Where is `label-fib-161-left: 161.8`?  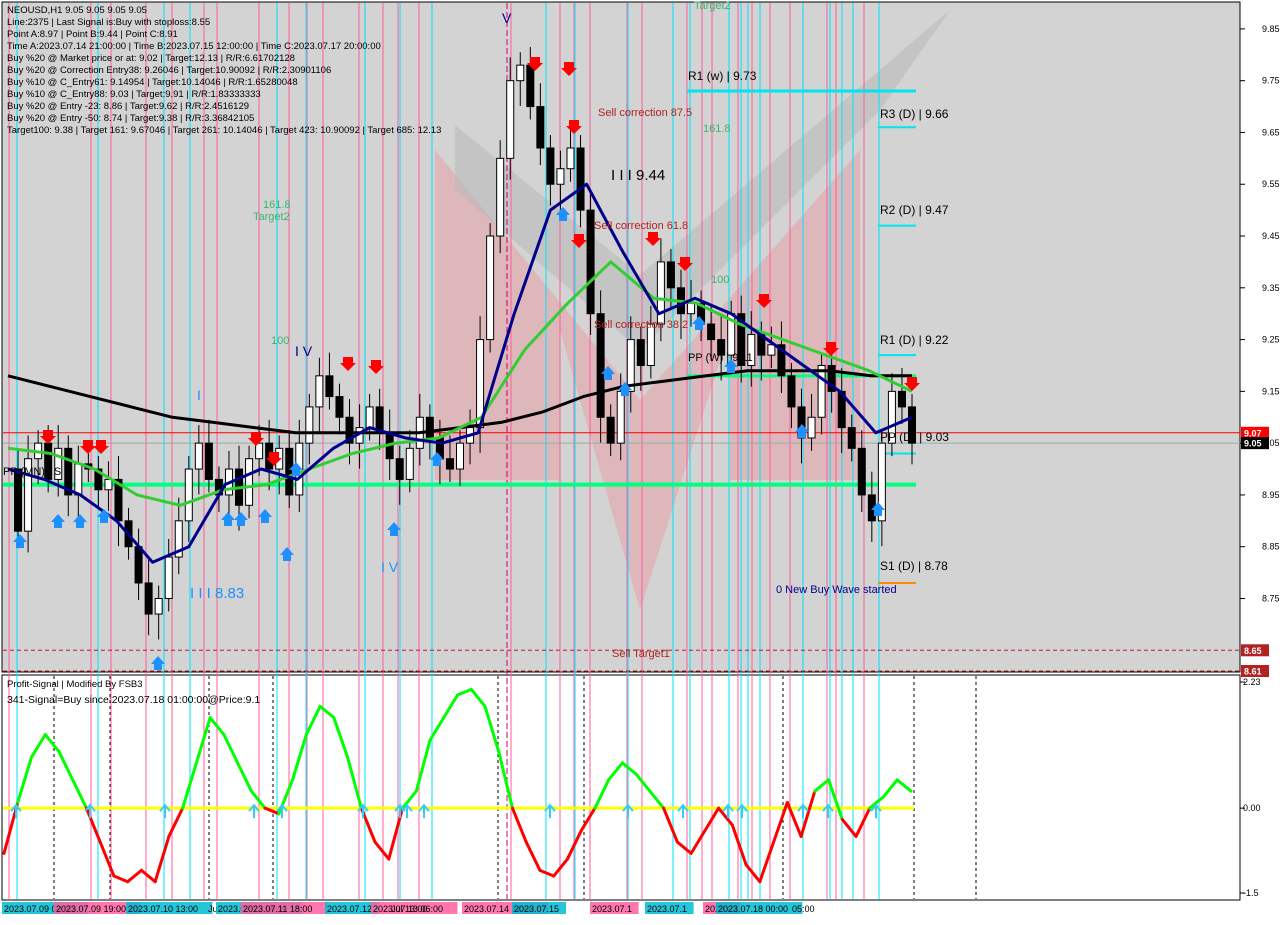
label-fib-161-left: 161.8 is located at coordinates (277, 205).